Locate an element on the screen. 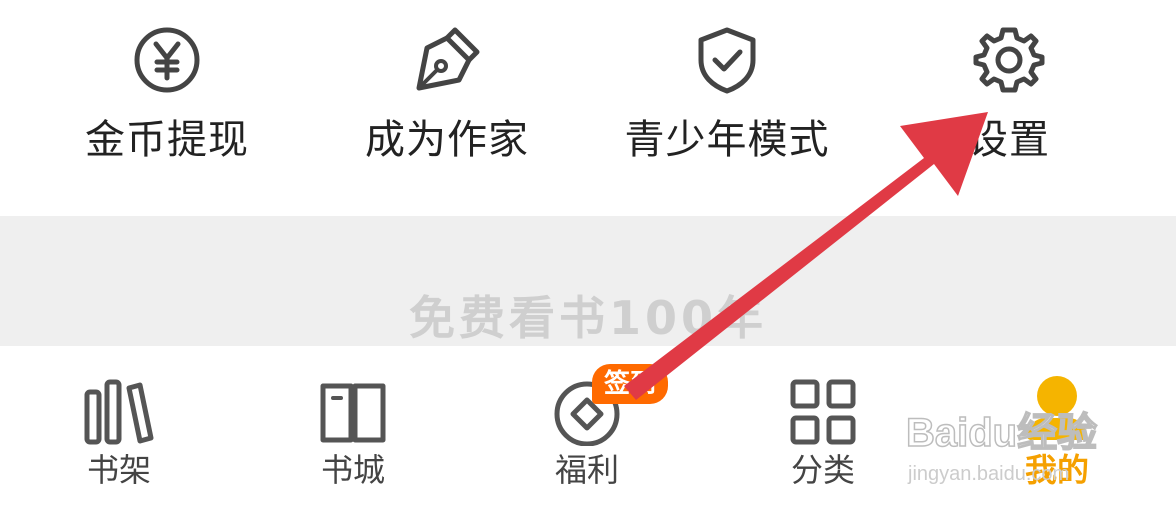  tab-bookstore-label: 书城 is located at coordinates (352, 470).